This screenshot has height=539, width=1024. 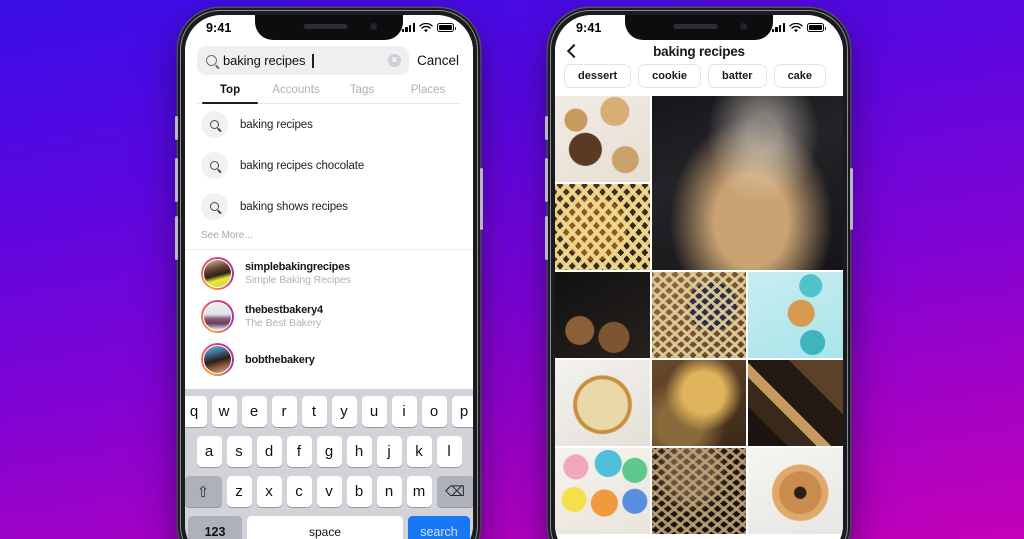 What do you see at coordinates (215, 527) in the screenshot?
I see `numbers-key: 123` at bounding box center [215, 527].